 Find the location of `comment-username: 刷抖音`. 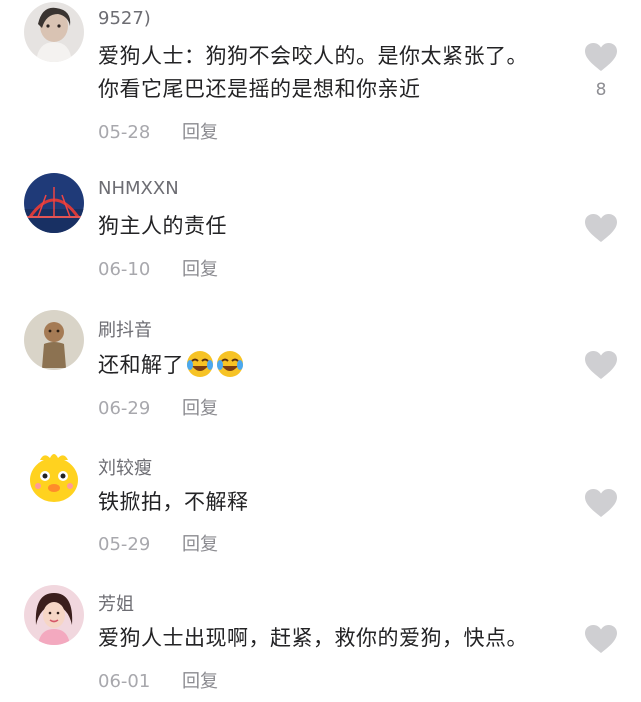

comment-username: 刷抖音 is located at coordinates (125, 329).